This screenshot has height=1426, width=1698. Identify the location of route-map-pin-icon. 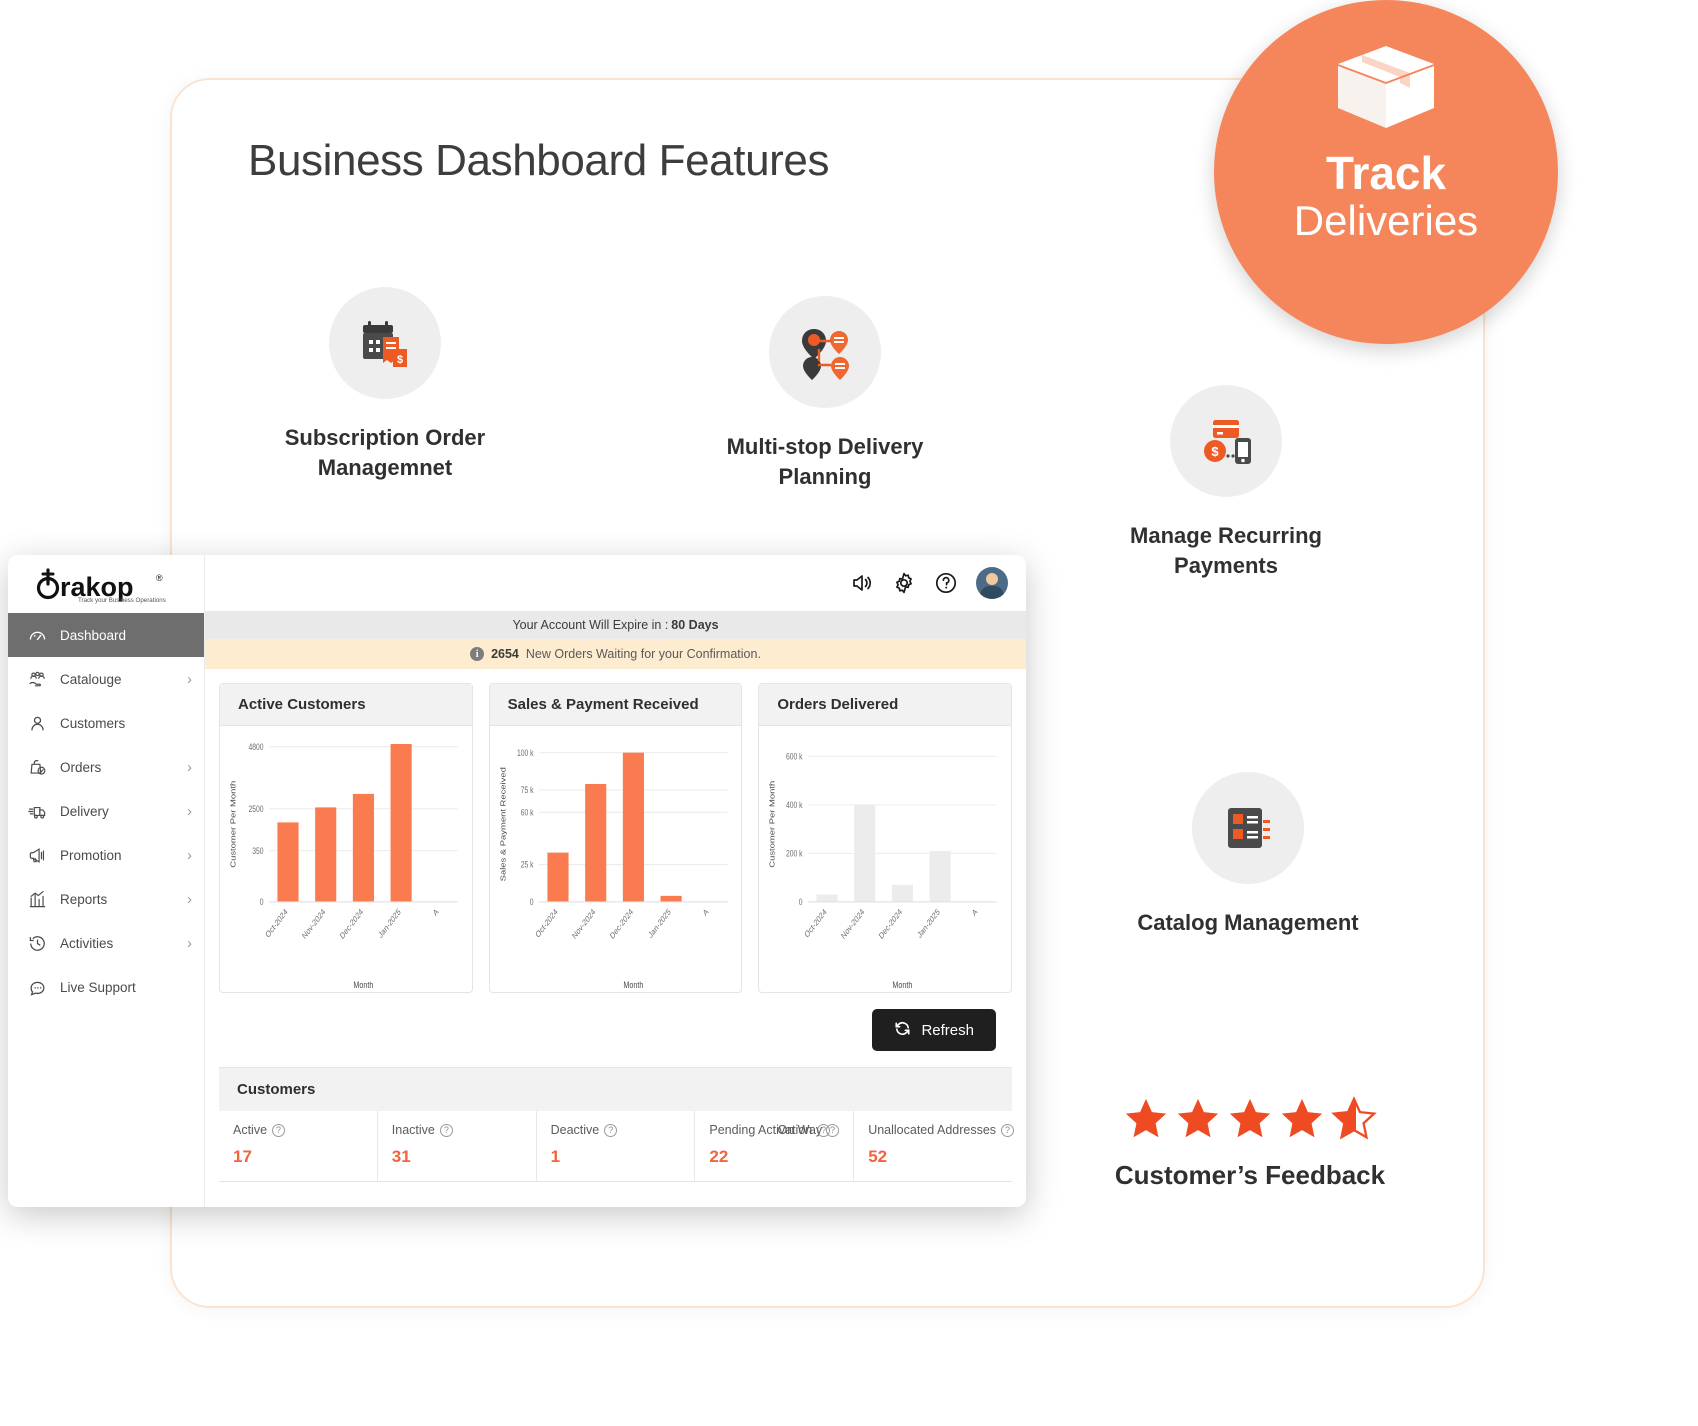
(825, 352).